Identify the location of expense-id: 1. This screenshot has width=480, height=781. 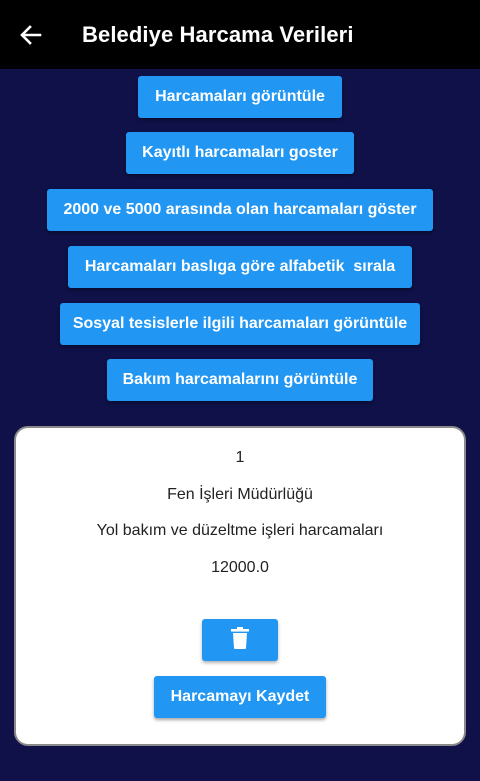
(240, 457).